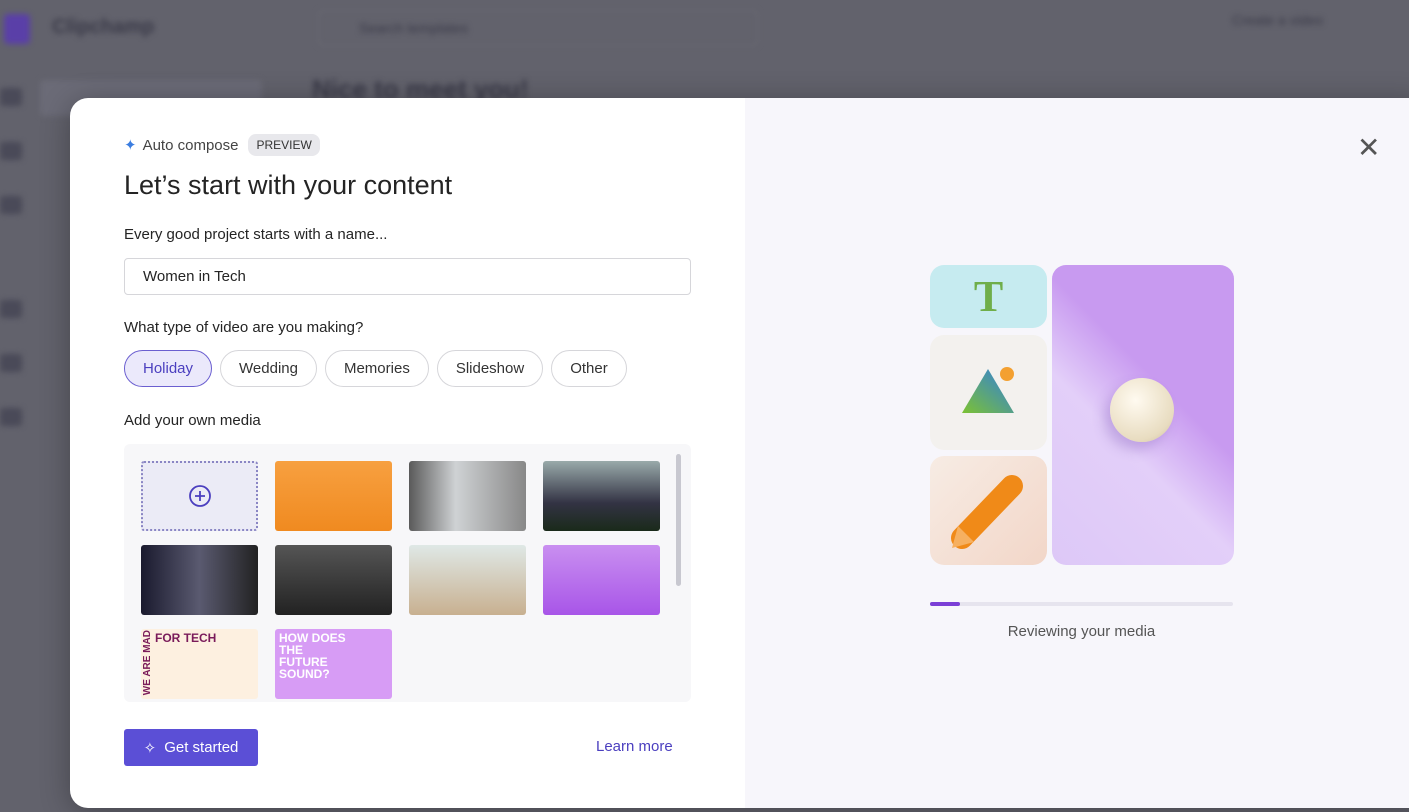 The width and height of the screenshot is (1409, 812). I want to click on type-label: What type of video are you making?, so click(244, 327).